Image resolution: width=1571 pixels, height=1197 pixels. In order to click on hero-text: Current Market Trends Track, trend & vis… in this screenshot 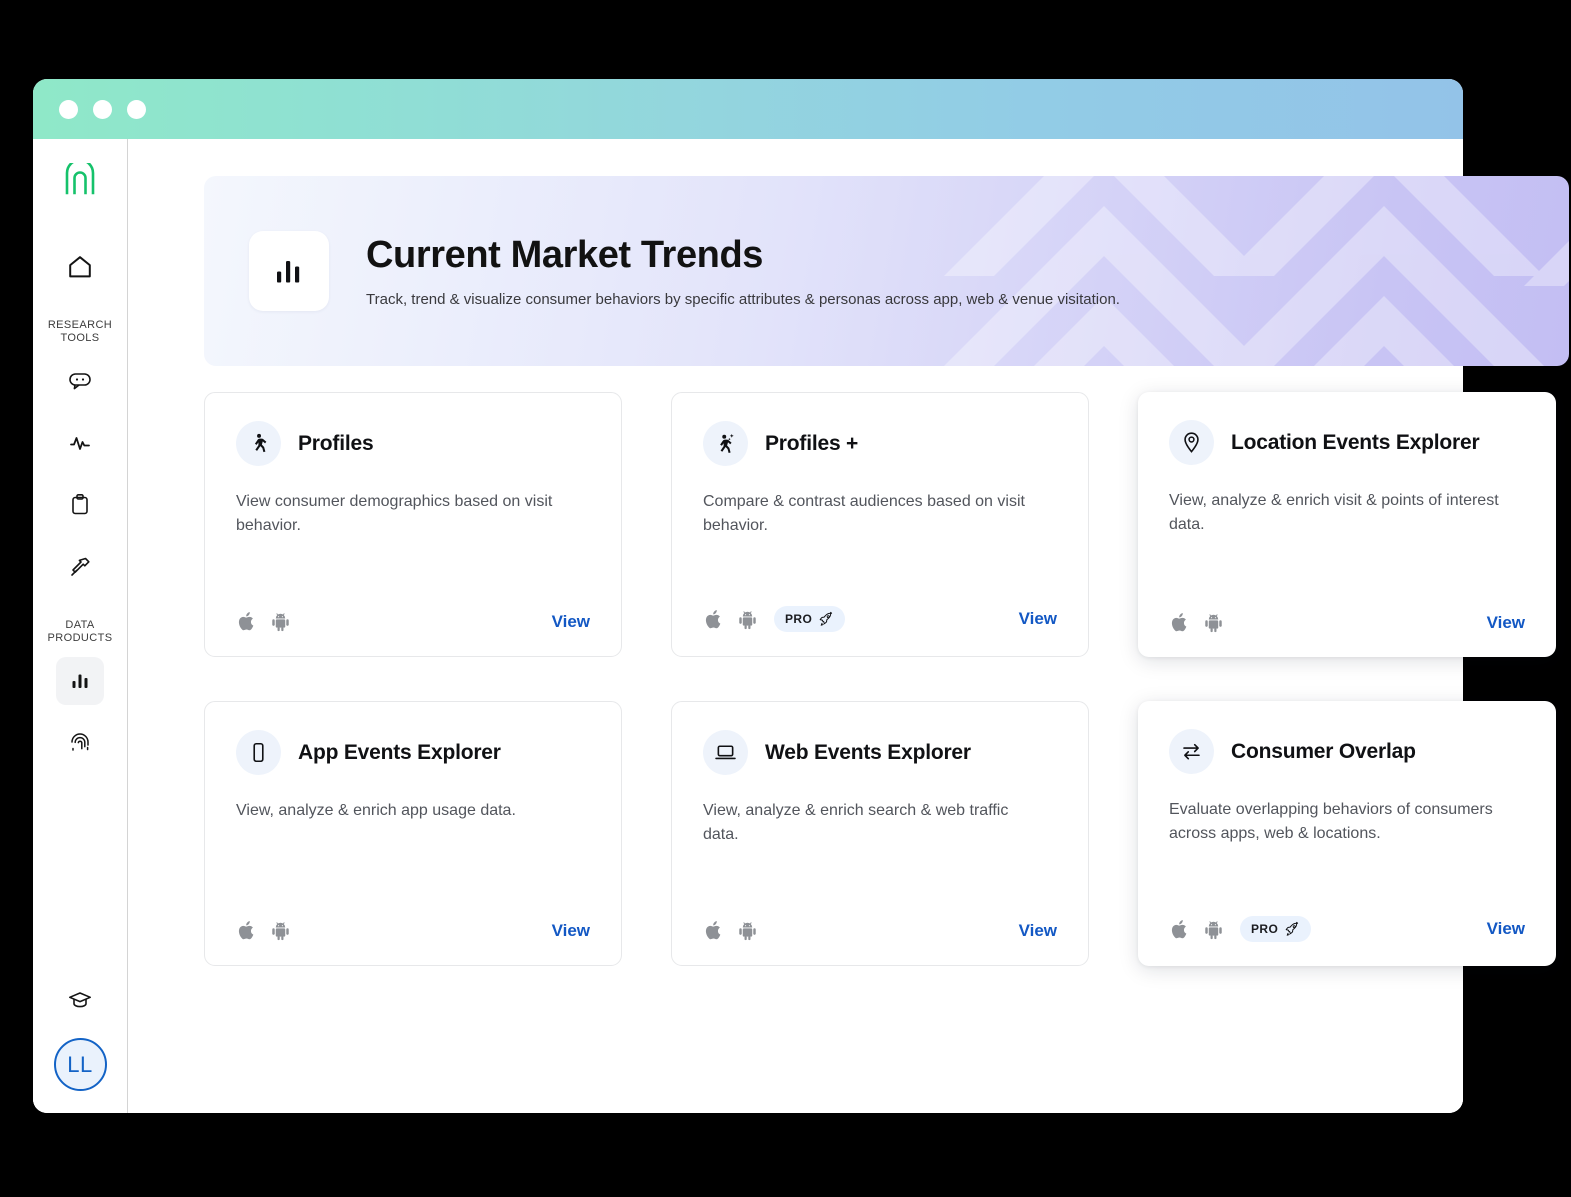, I will do `click(743, 271)`.